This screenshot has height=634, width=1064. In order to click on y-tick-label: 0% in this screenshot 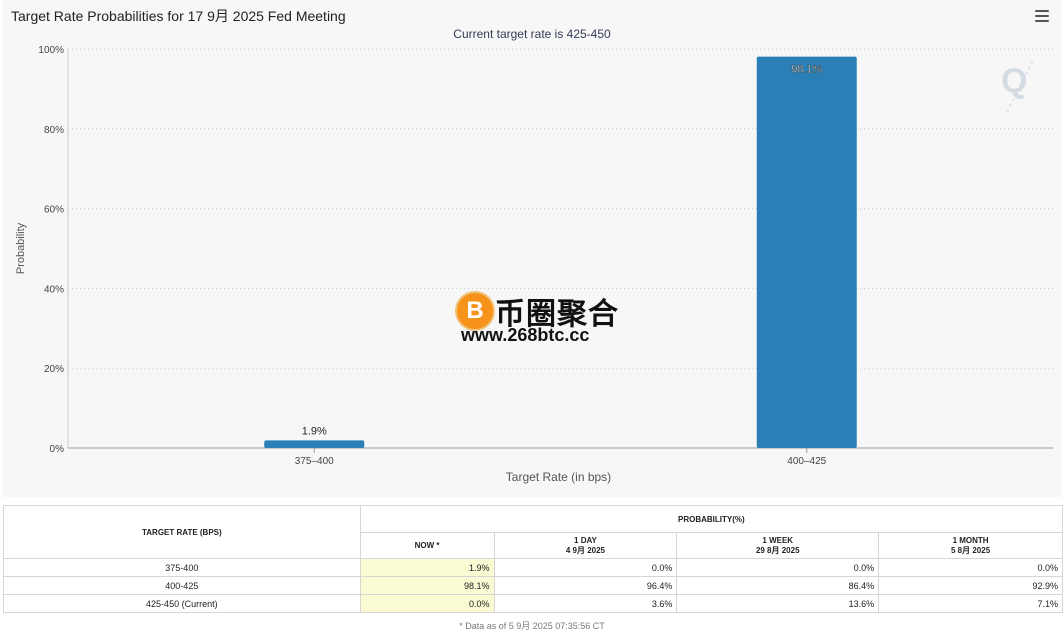, I will do `click(57, 449)`.